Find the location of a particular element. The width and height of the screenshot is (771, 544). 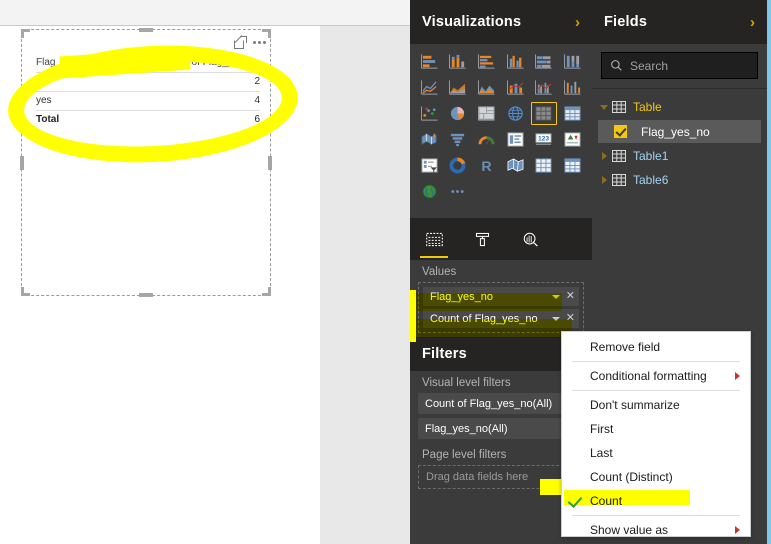

viz-type-100-stacked-column-chart-icon is located at coordinates (572, 61).